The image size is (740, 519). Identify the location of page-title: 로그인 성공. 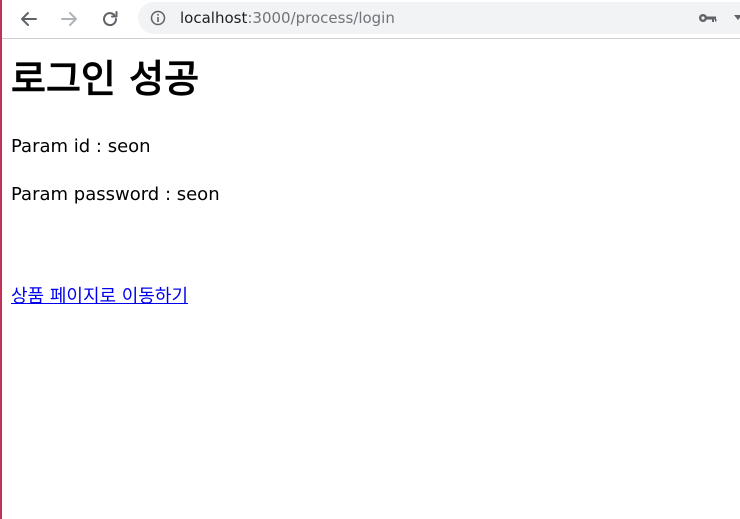
(105, 79).